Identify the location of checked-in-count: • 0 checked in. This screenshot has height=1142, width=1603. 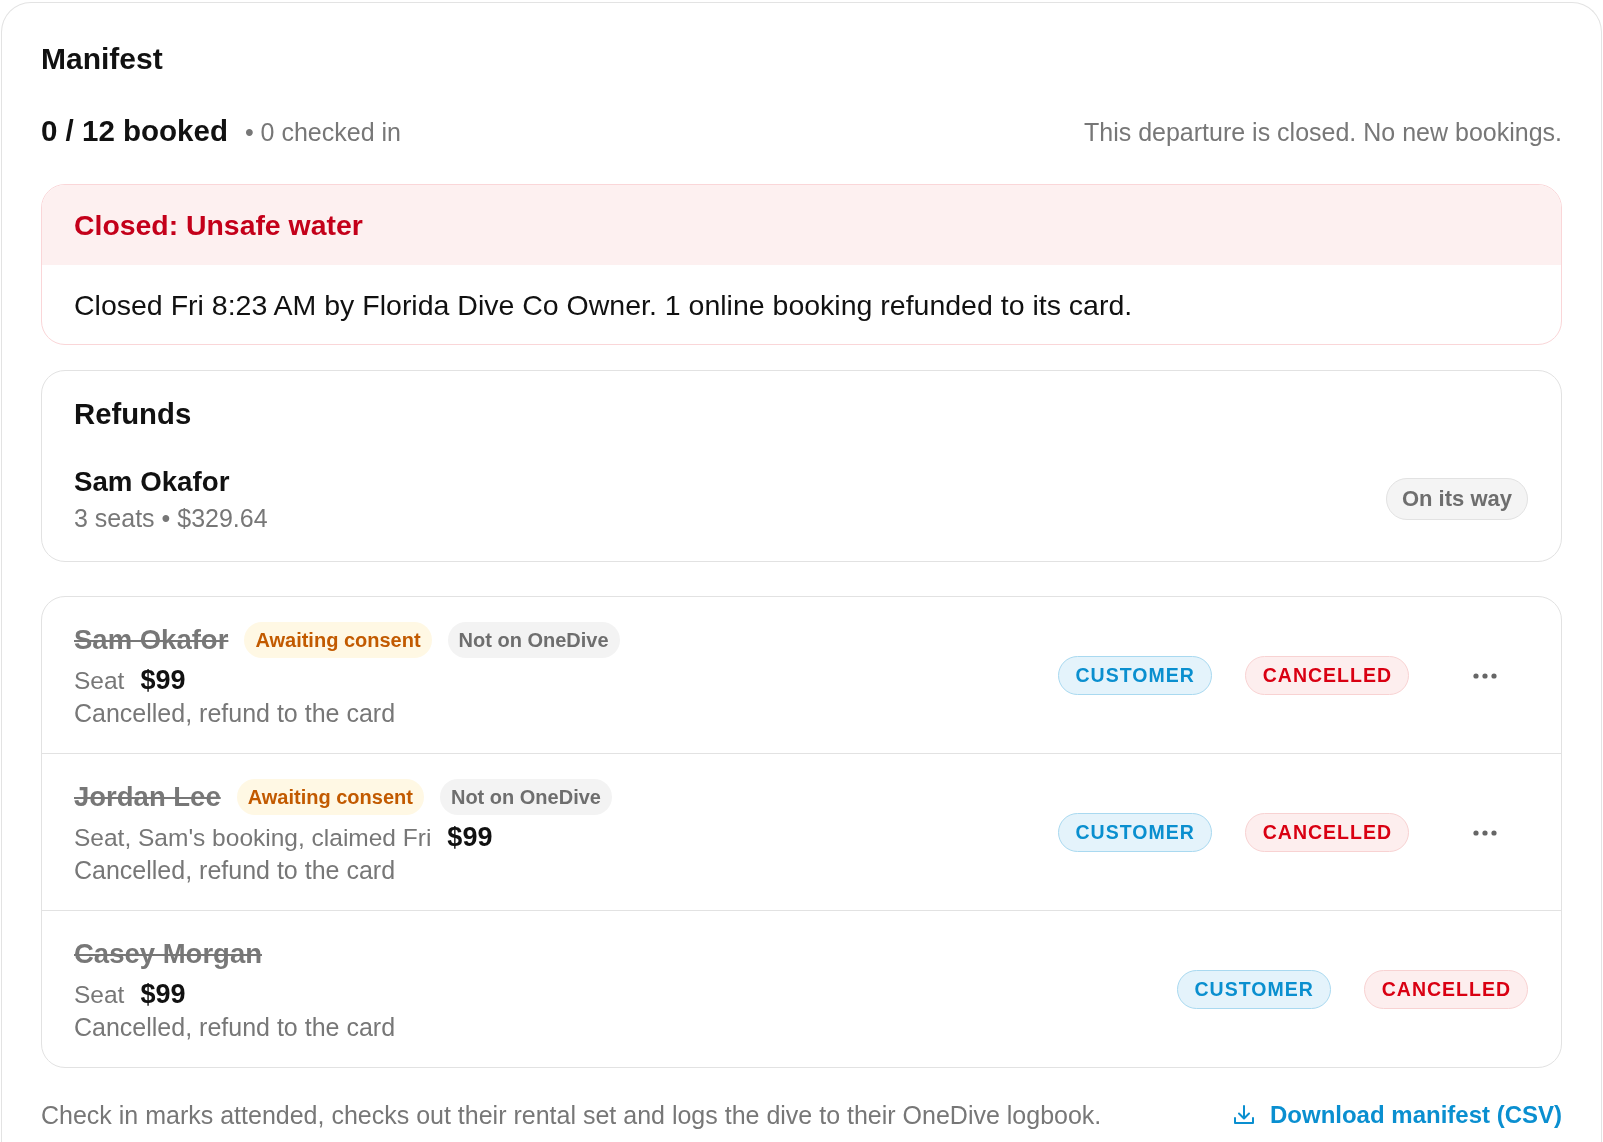
(322, 132).